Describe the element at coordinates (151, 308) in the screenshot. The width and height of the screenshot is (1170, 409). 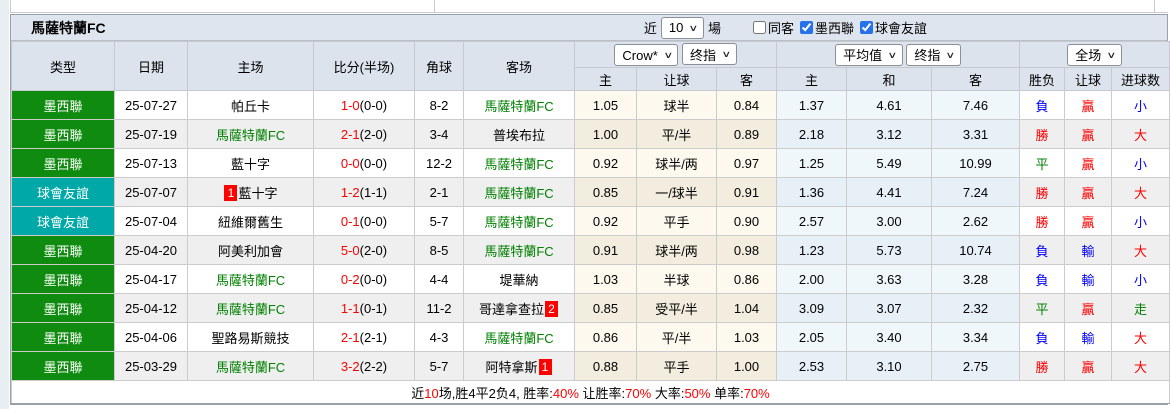
I see `match-date: 25-04-12` at that location.